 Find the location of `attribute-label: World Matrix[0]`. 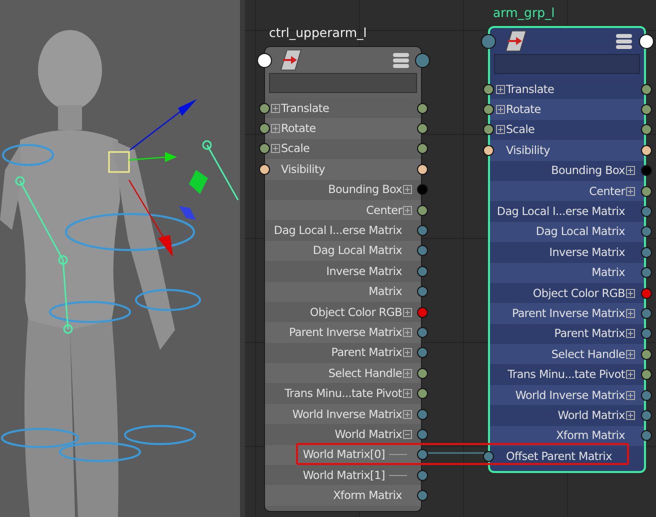

attribute-label: World Matrix[0] is located at coordinates (343, 455).